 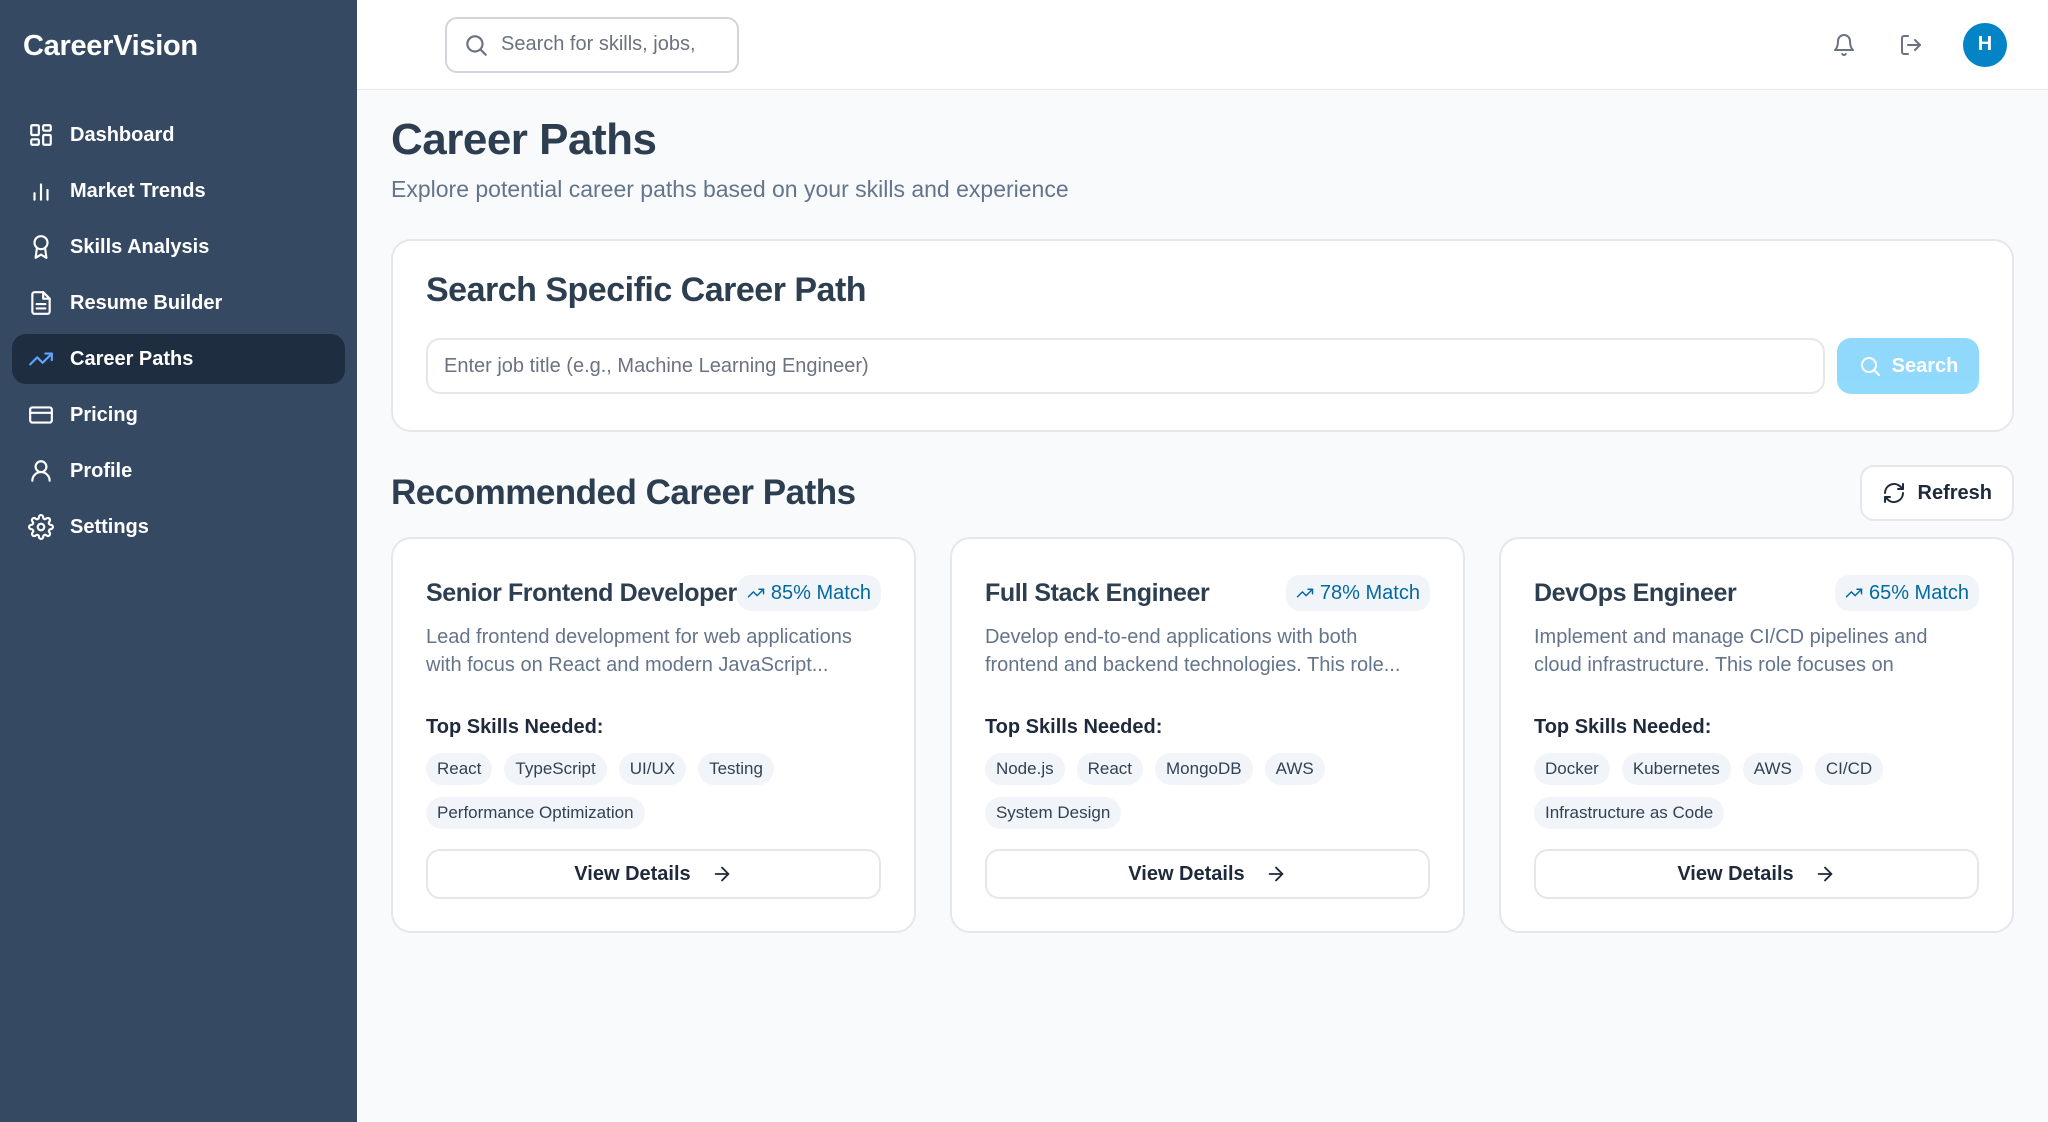 I want to click on search-card-title: Search Specific Career Path, so click(x=646, y=290).